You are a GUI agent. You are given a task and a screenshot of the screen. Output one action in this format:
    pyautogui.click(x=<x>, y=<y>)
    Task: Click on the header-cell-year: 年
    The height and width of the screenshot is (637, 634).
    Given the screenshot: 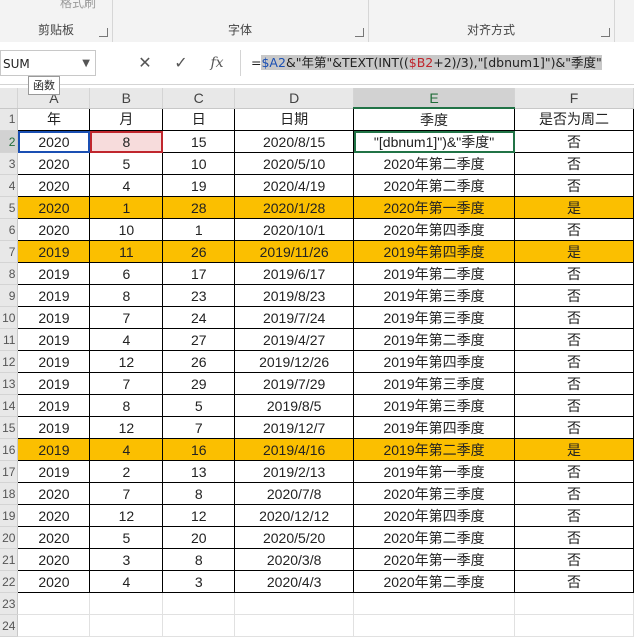 What is the action you would take?
    pyautogui.click(x=54, y=119)
    